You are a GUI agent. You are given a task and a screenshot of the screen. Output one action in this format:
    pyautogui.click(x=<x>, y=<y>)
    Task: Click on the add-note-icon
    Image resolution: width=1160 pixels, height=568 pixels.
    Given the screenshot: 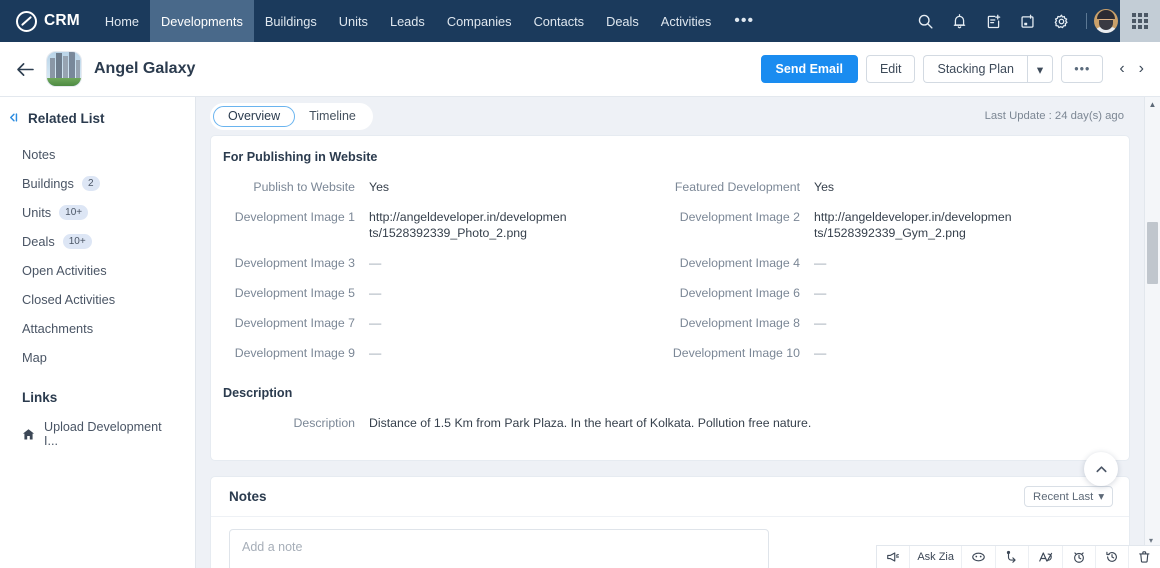 What is the action you would take?
    pyautogui.click(x=993, y=21)
    